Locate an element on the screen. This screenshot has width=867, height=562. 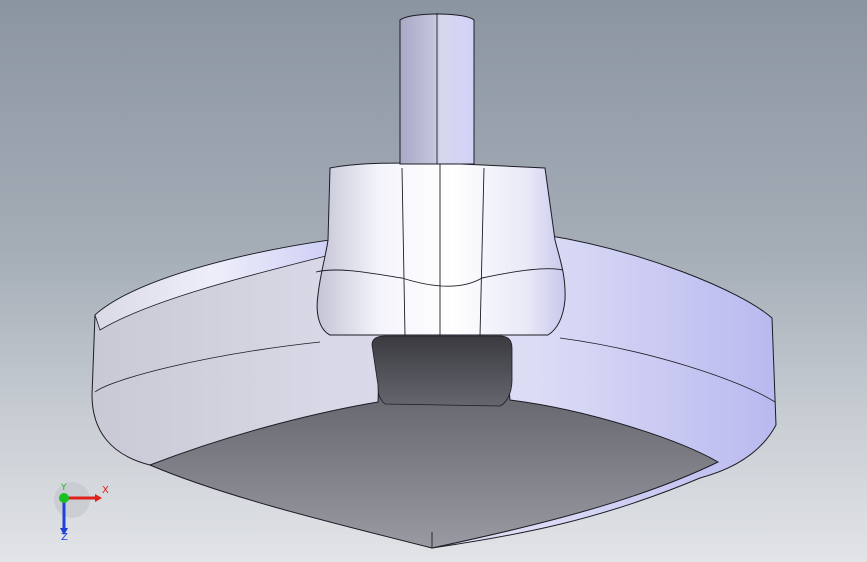
center-notch is located at coordinates (442, 371).